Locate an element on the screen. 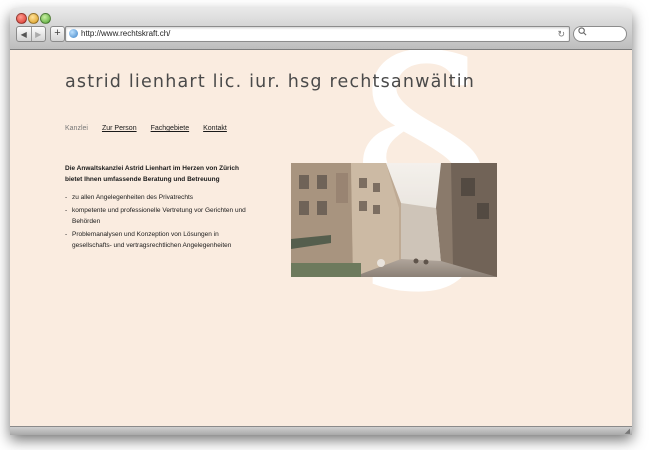 This screenshot has height=450, width=650. url-text: http://www.rechtskraft.ch/ is located at coordinates (126, 33).